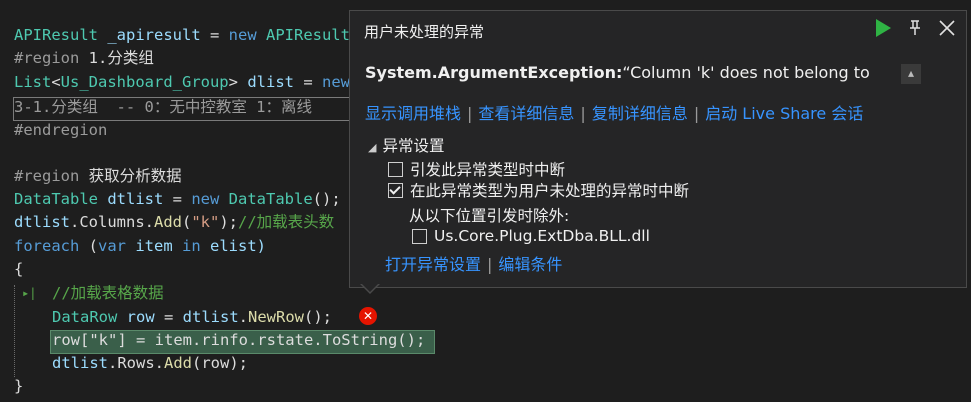 The height and width of the screenshot is (402, 971). Describe the element at coordinates (136, 363) in the screenshot. I see `token: .Rows.` at that location.